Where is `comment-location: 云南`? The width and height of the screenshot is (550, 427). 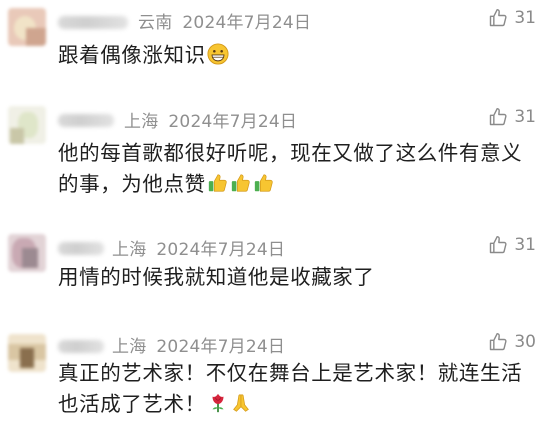
comment-location: 云南 is located at coordinates (155, 23).